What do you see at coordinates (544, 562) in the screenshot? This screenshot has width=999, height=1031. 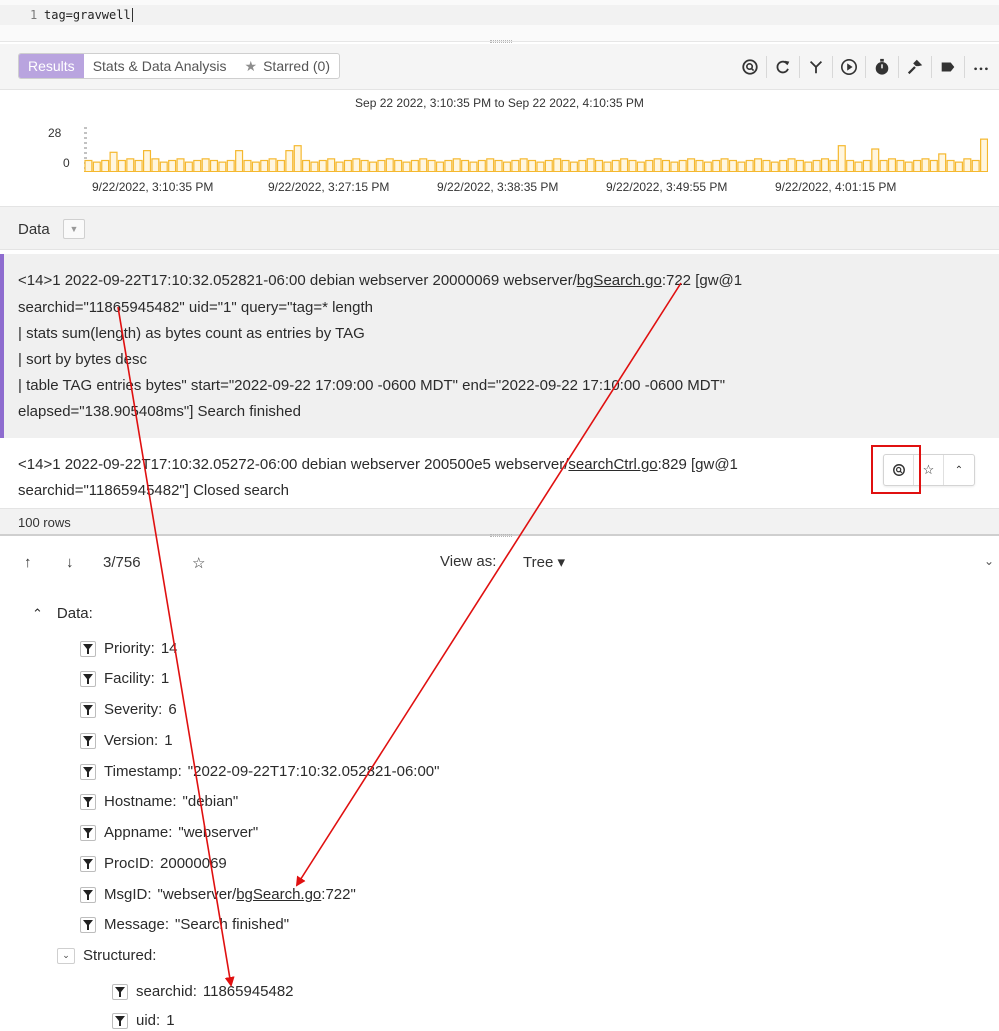 I see `view-mode-select: Tree ▾` at bounding box center [544, 562].